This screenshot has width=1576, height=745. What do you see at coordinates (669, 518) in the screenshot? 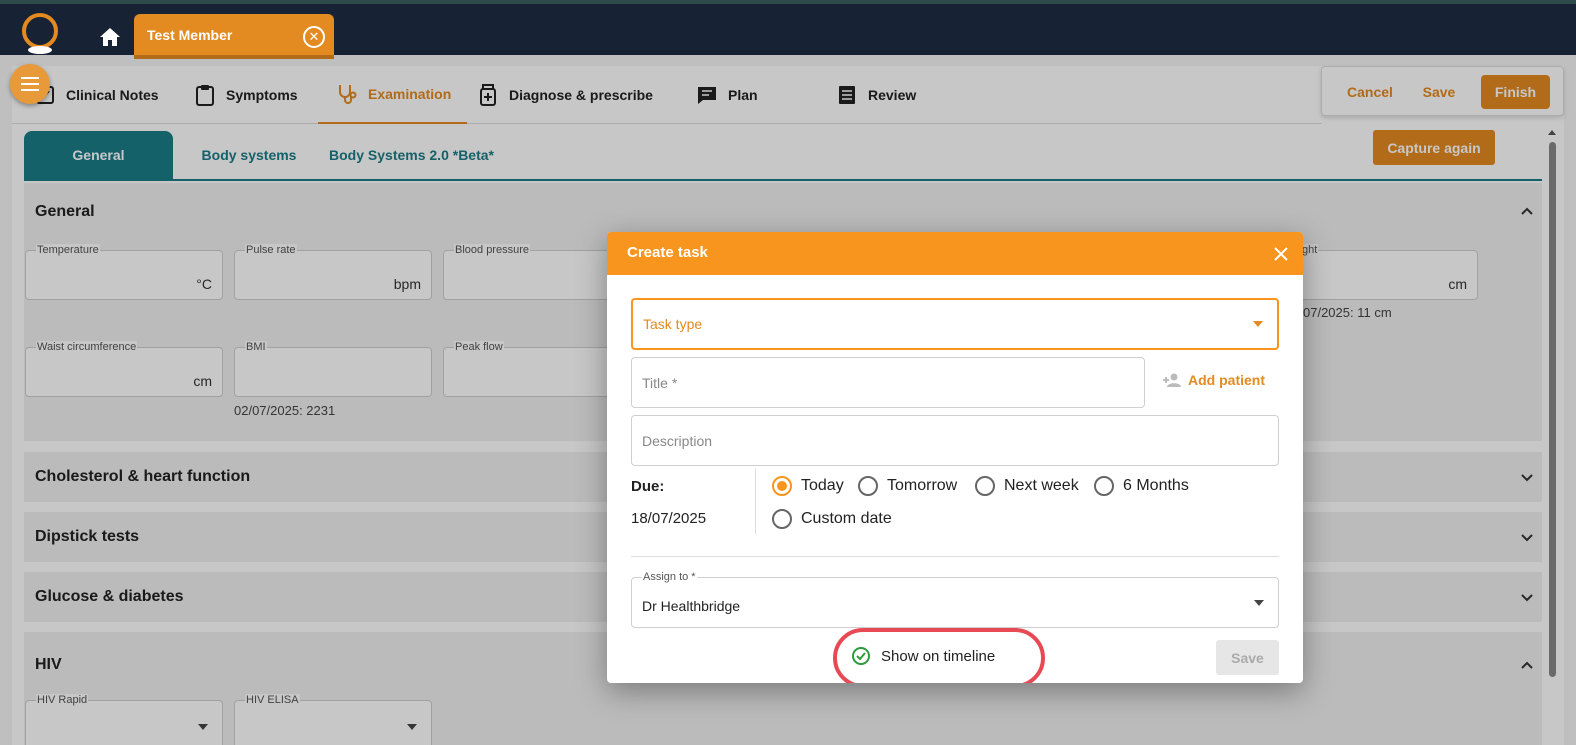
I see `due-date: 18/07/2025` at bounding box center [669, 518].